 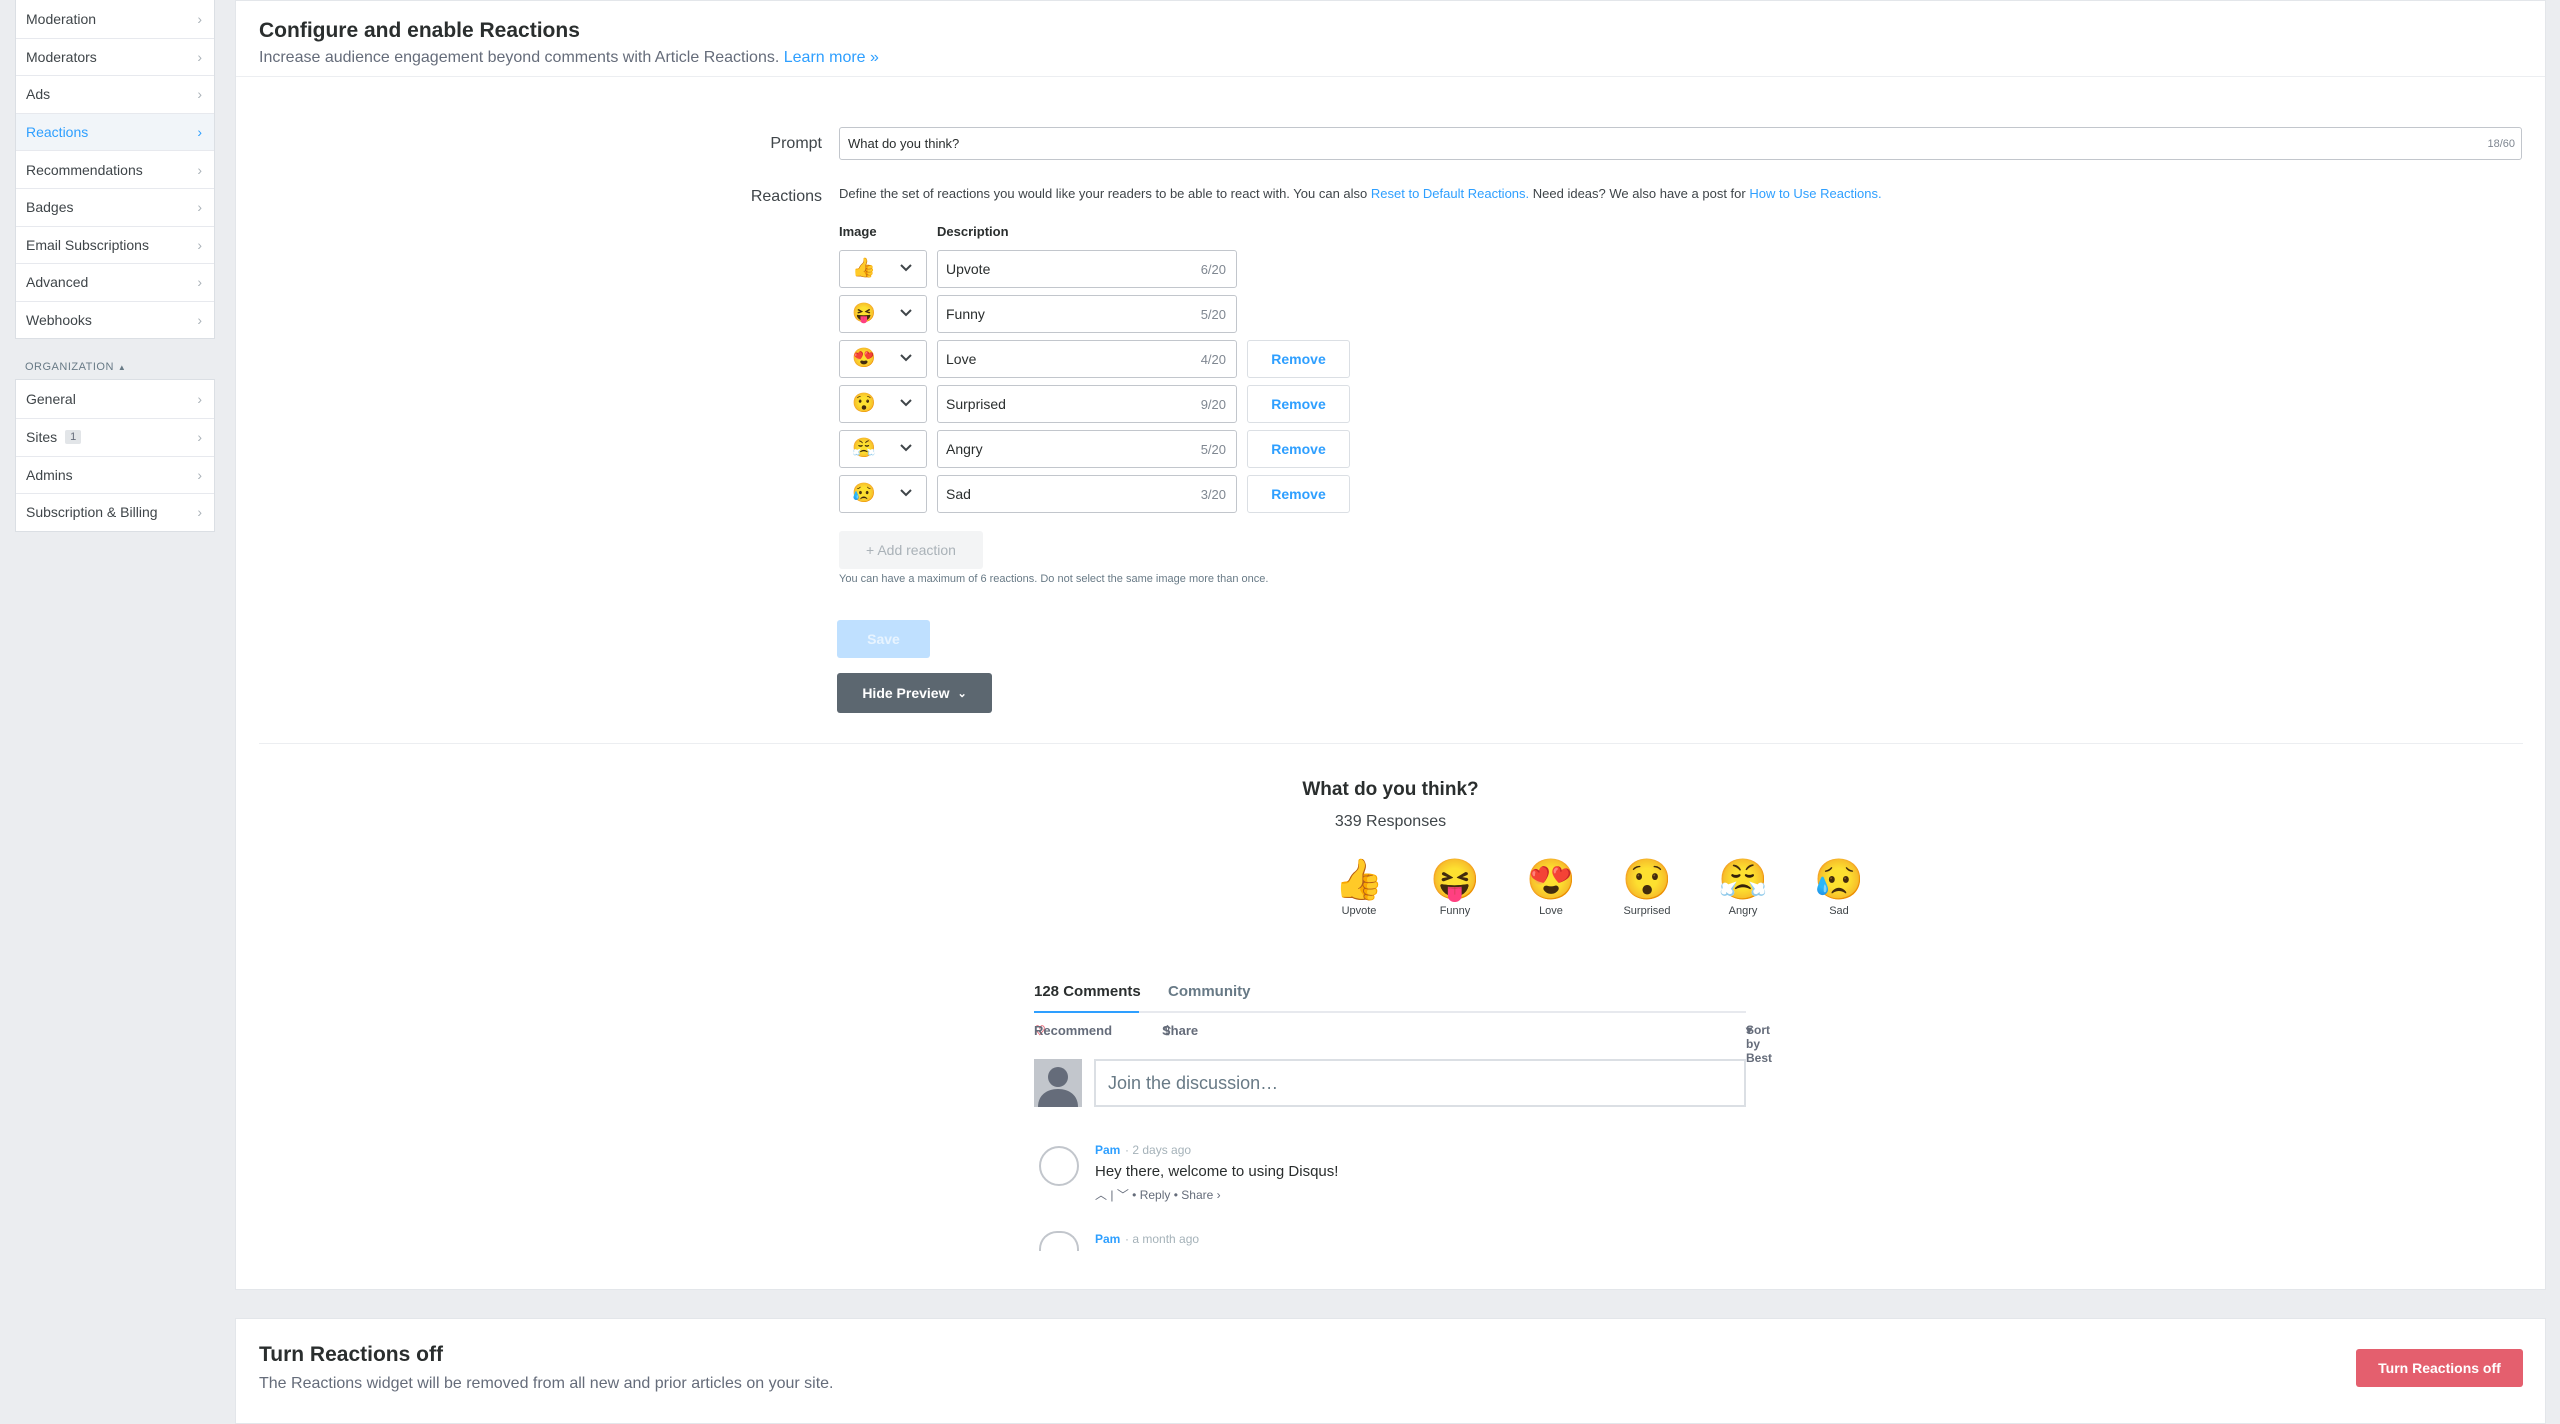 I want to click on preview-reaction-surprised: 😯 Surprised, so click(x=1647, y=887).